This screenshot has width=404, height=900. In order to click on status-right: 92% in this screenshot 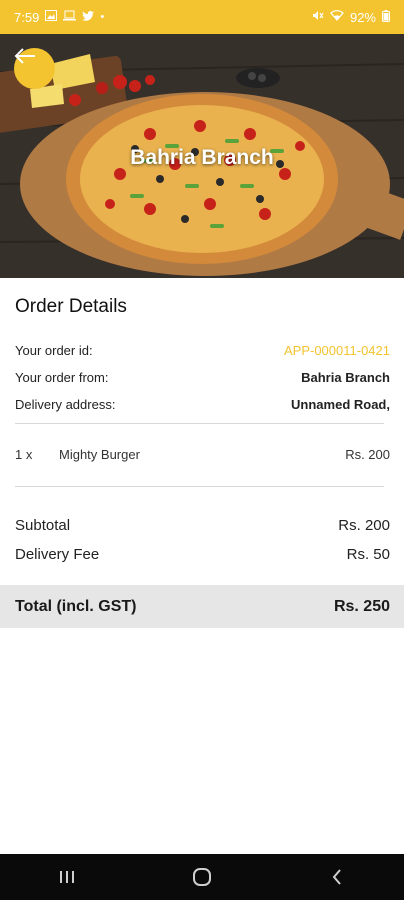, I will do `click(351, 17)`.